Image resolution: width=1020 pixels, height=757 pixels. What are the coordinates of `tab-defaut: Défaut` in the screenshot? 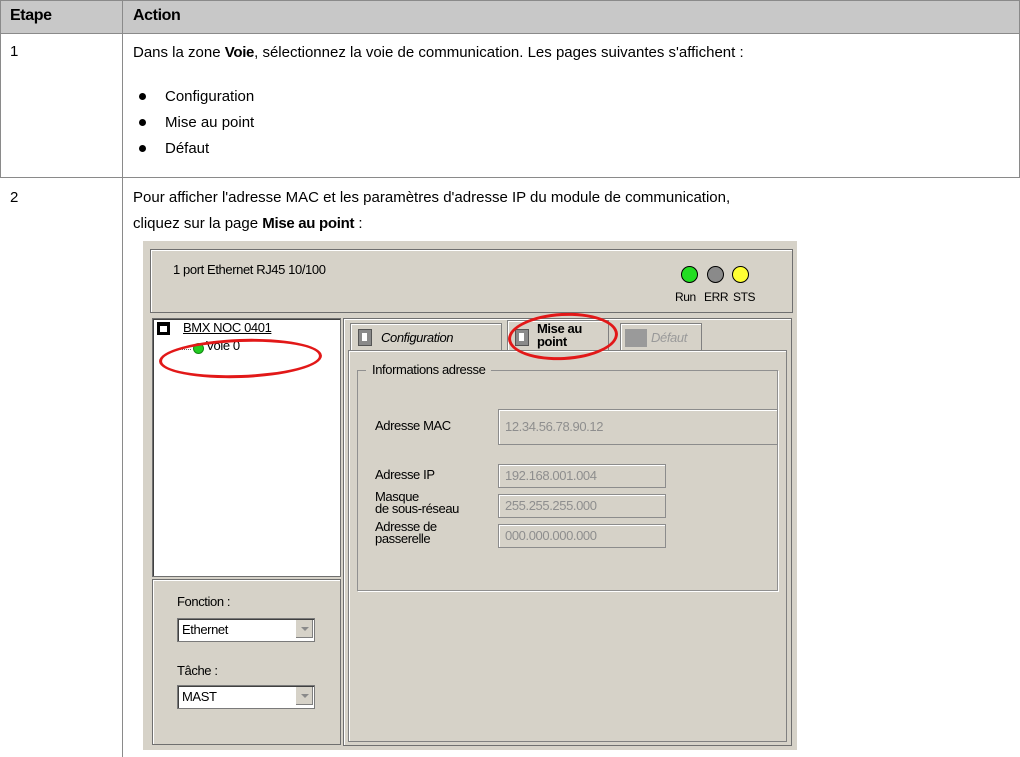 It's located at (661, 336).